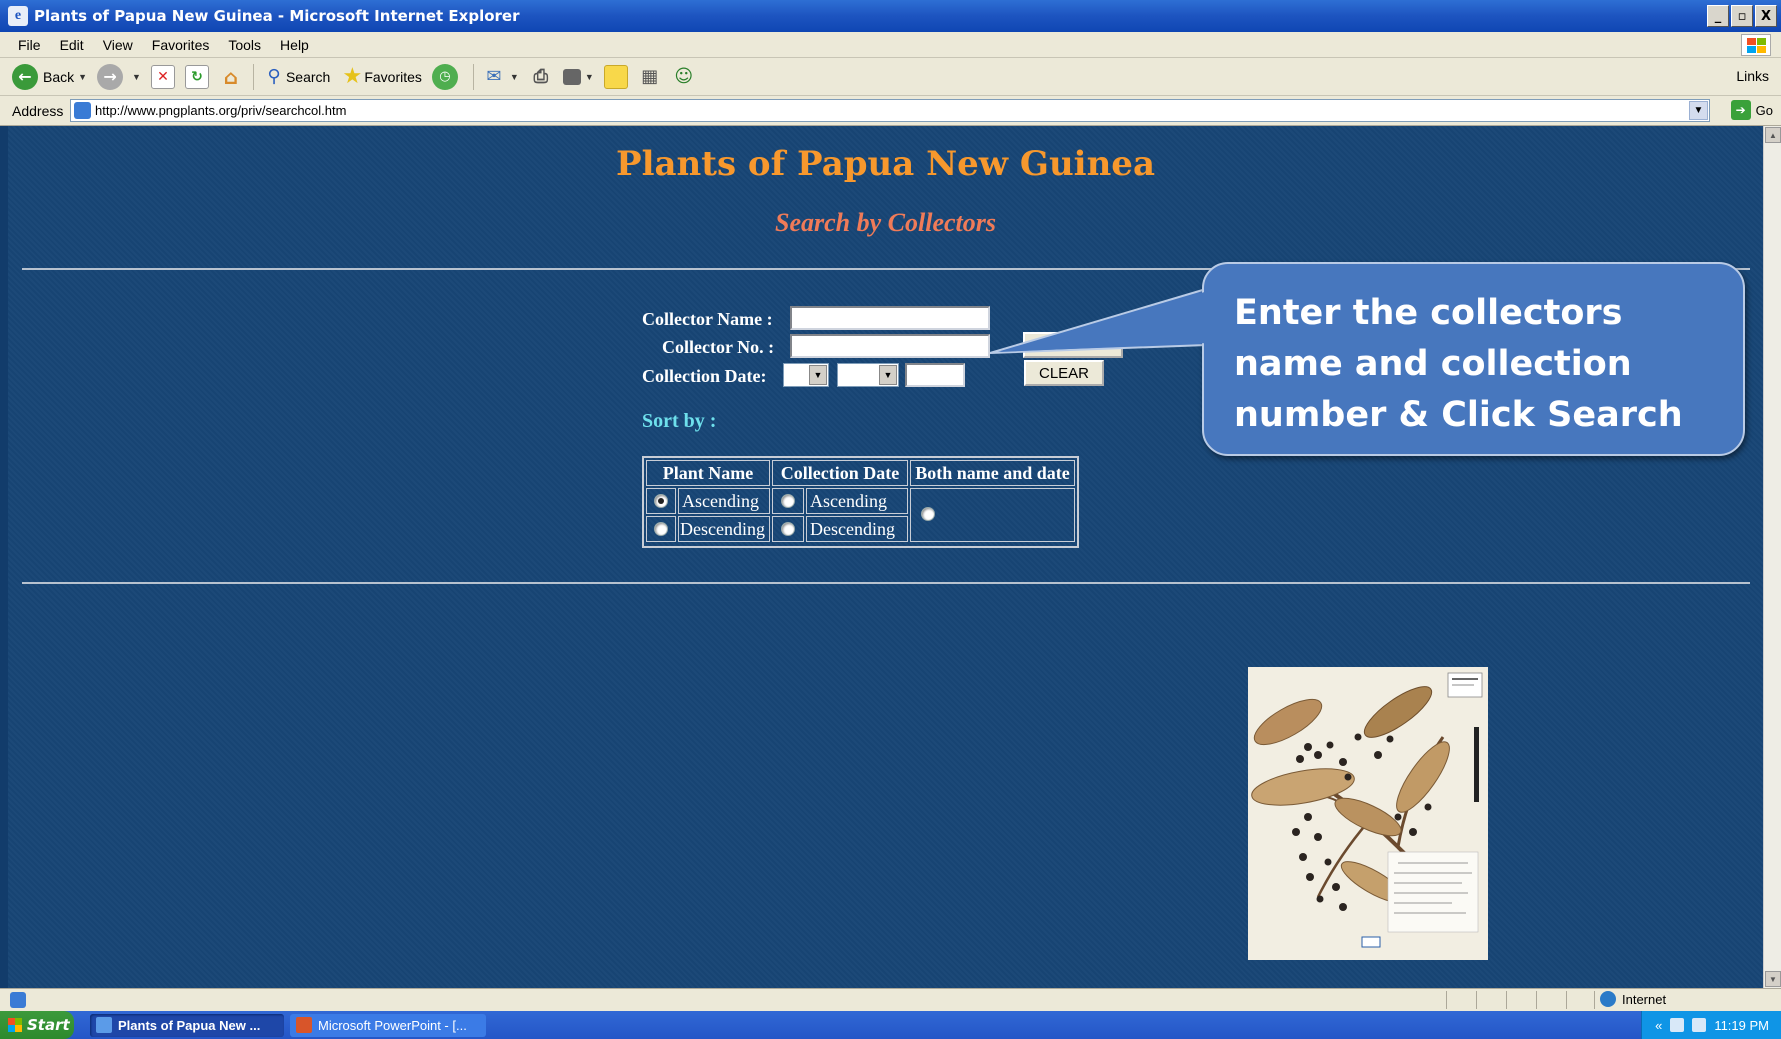  I want to click on ie-task-icon, so click(104, 1025).